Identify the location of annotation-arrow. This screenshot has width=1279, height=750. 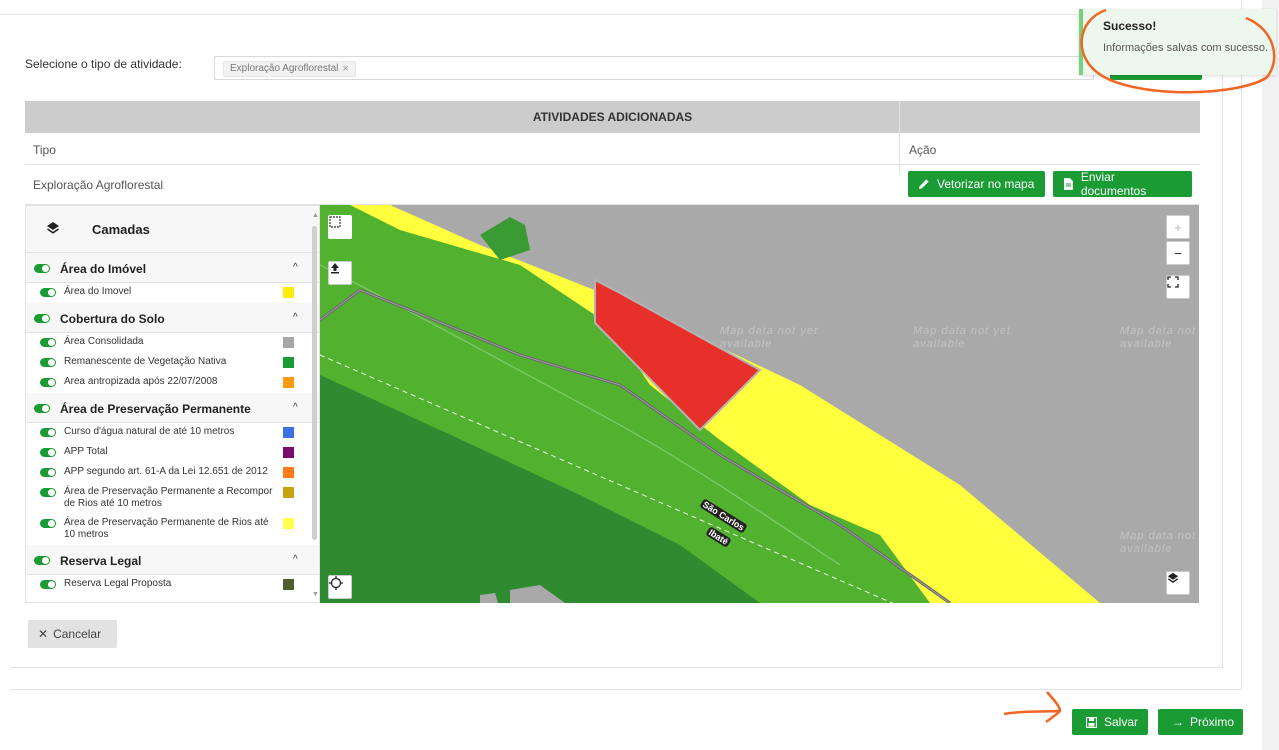
(1032, 707).